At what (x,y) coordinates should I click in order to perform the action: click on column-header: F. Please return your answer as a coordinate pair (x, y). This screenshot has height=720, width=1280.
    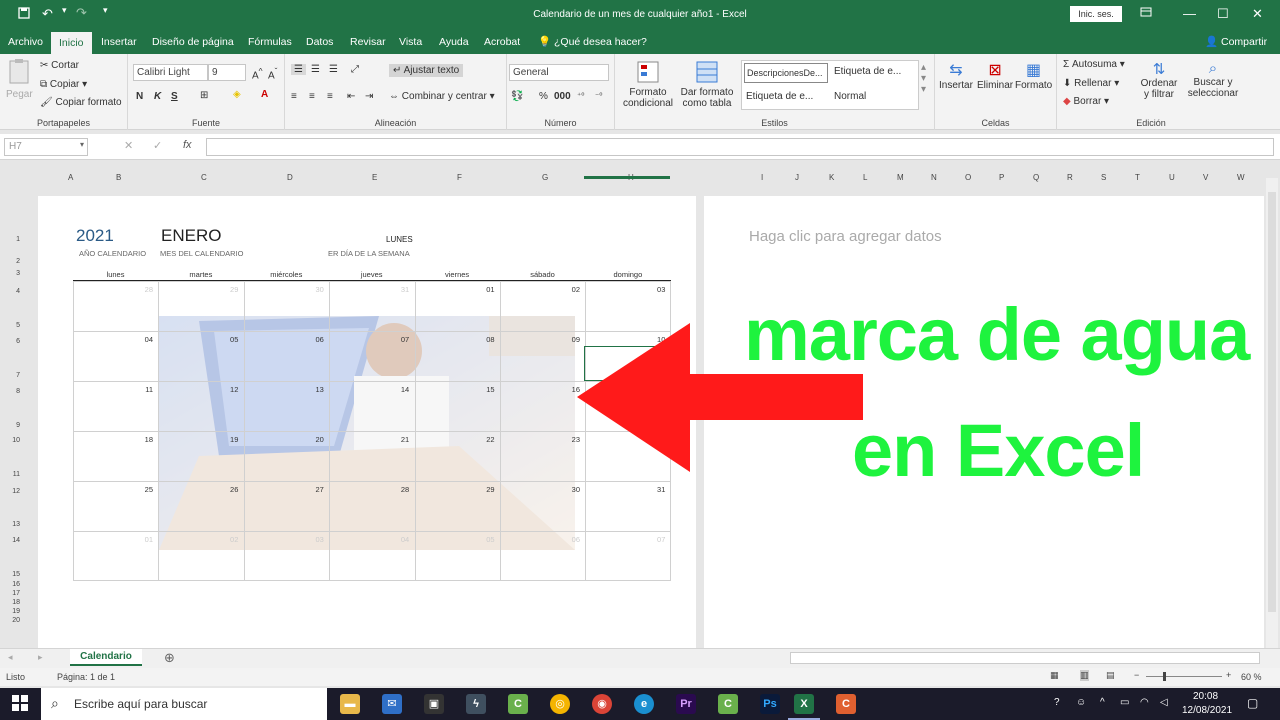
    Looking at the image, I should click on (459, 177).